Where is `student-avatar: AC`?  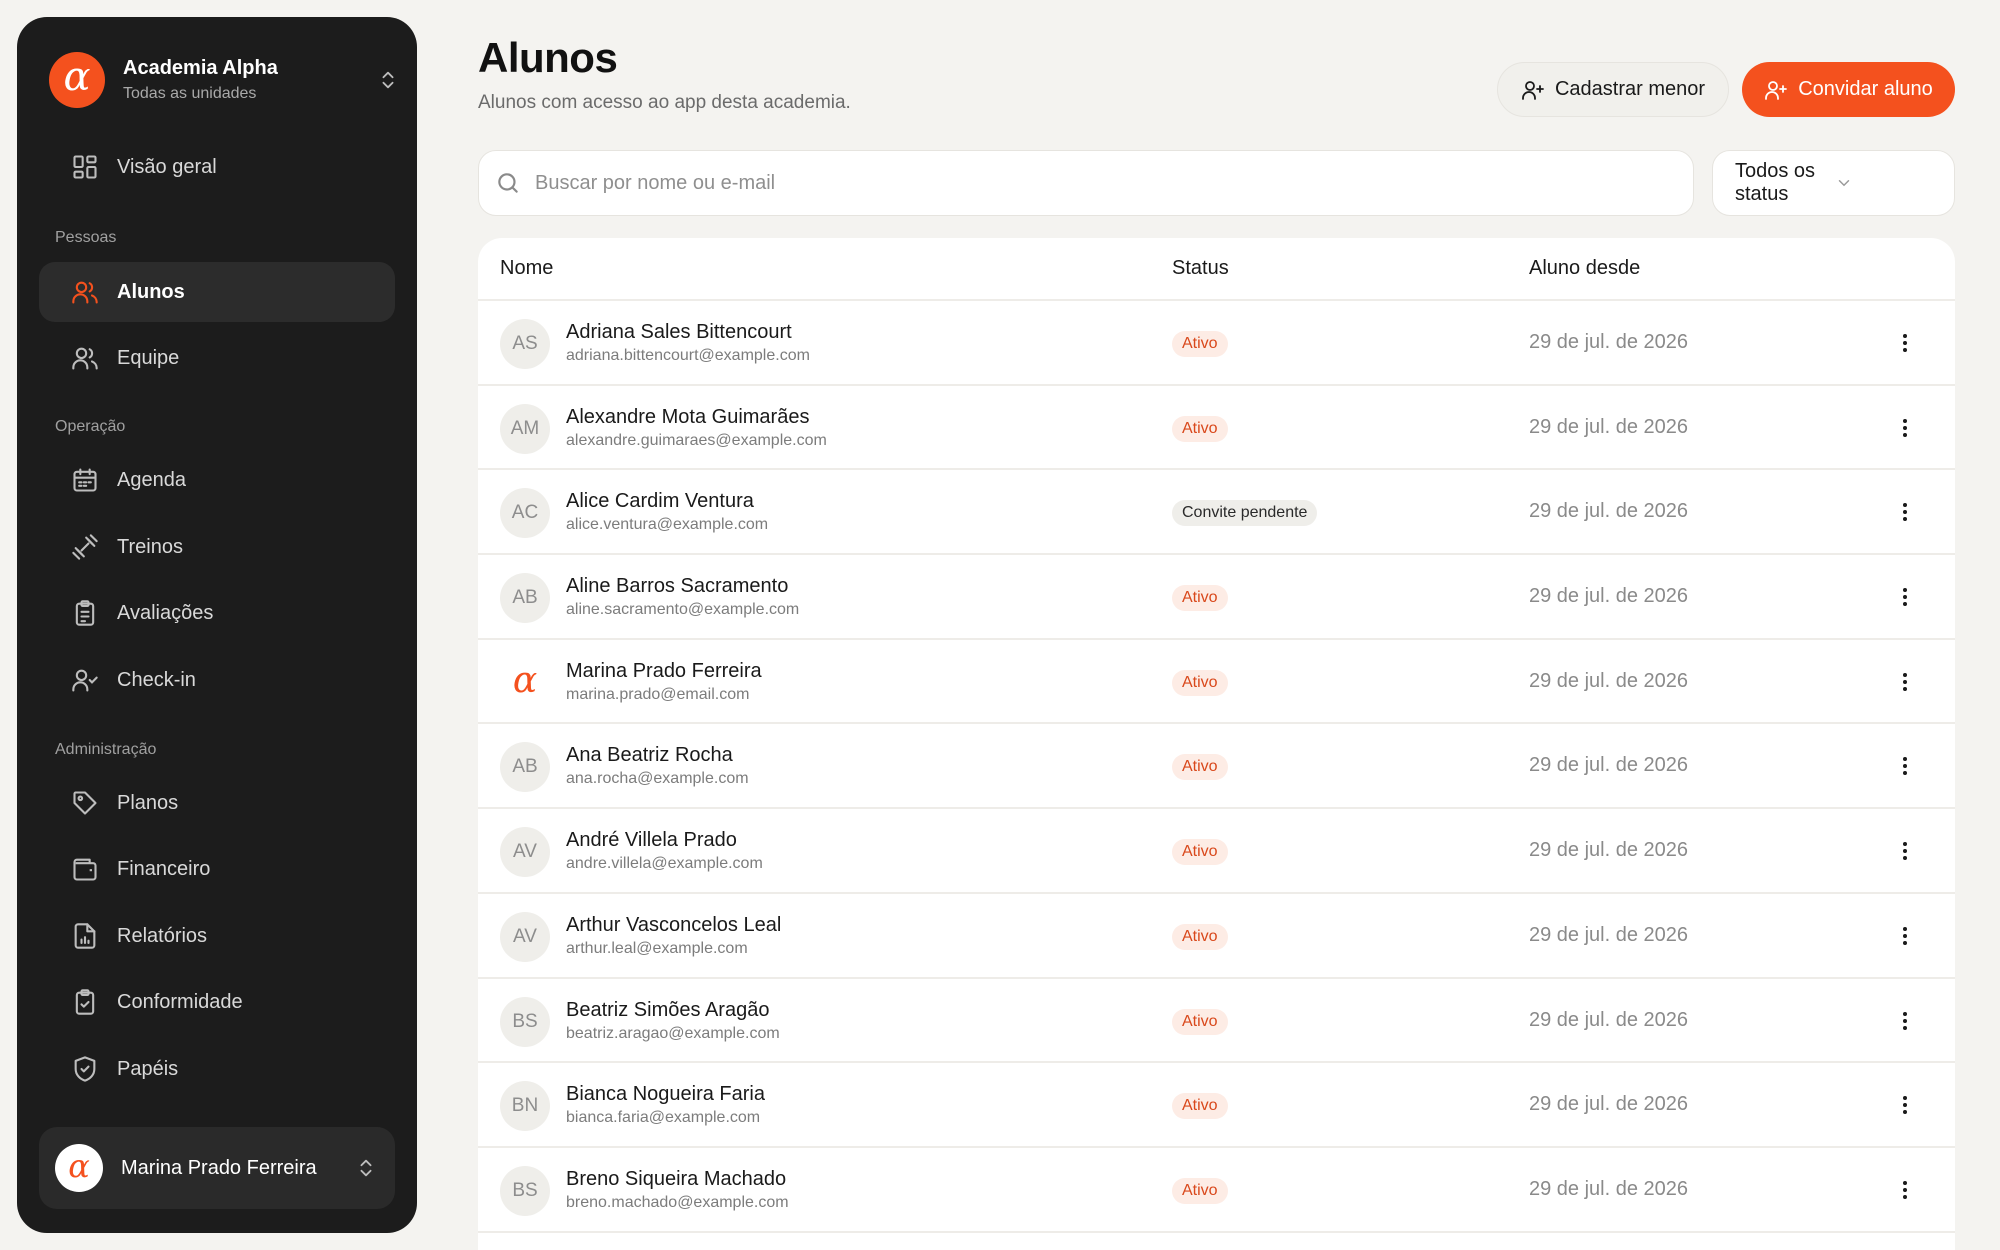 student-avatar: AC is located at coordinates (525, 513).